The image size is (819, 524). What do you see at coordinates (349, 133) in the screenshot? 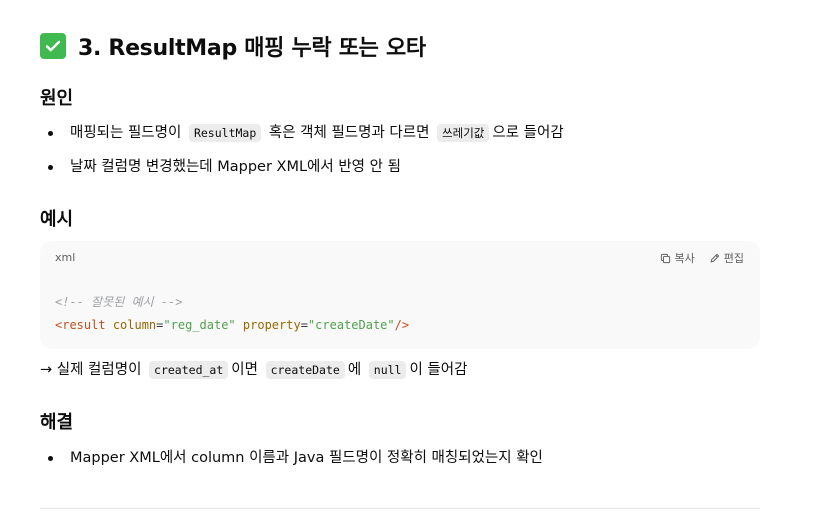
I see `bullet-text: 혹은 객체 필드명과 다르면` at bounding box center [349, 133].